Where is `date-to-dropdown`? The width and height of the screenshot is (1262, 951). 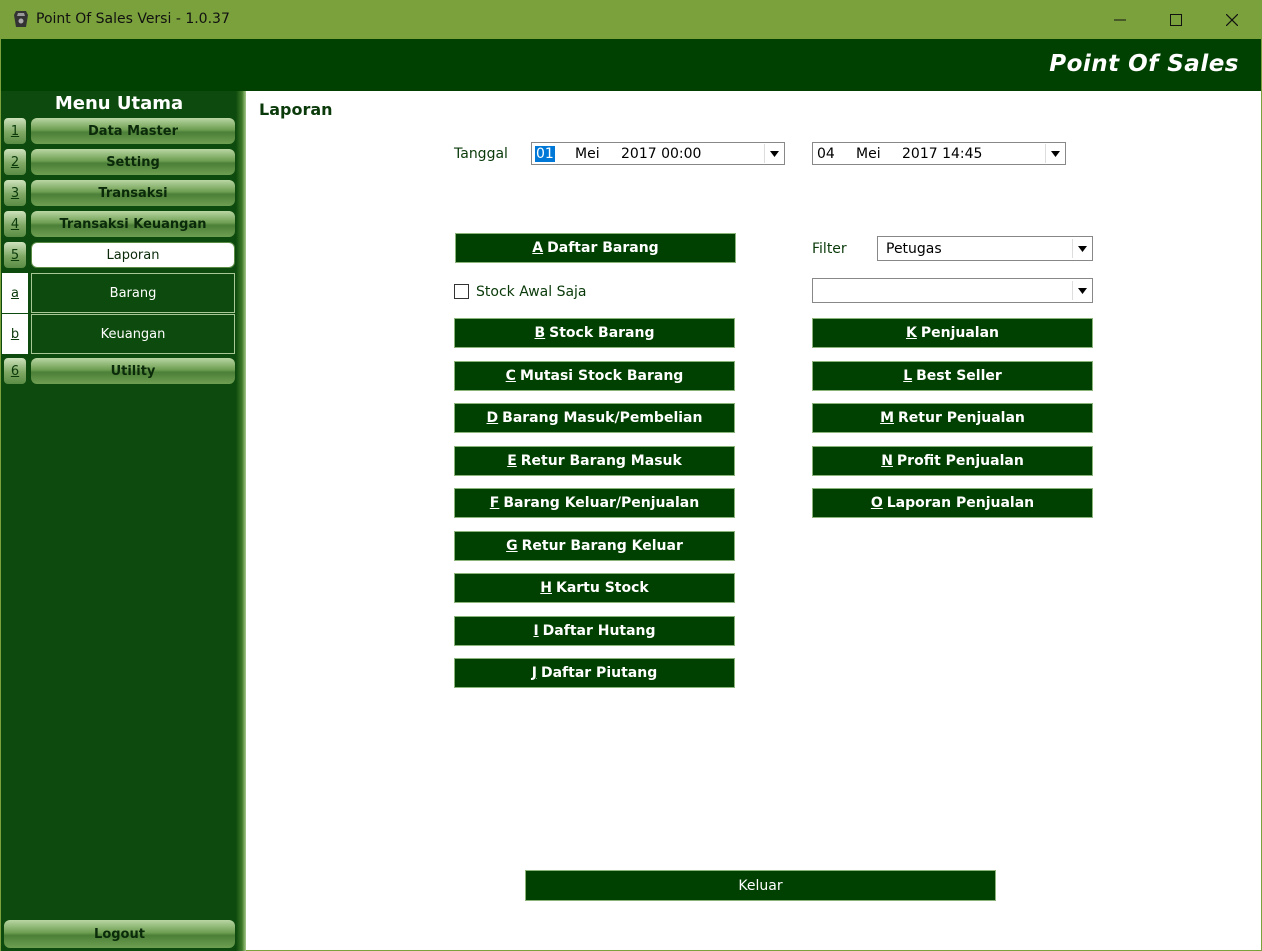 date-to-dropdown is located at coordinates (1054, 153).